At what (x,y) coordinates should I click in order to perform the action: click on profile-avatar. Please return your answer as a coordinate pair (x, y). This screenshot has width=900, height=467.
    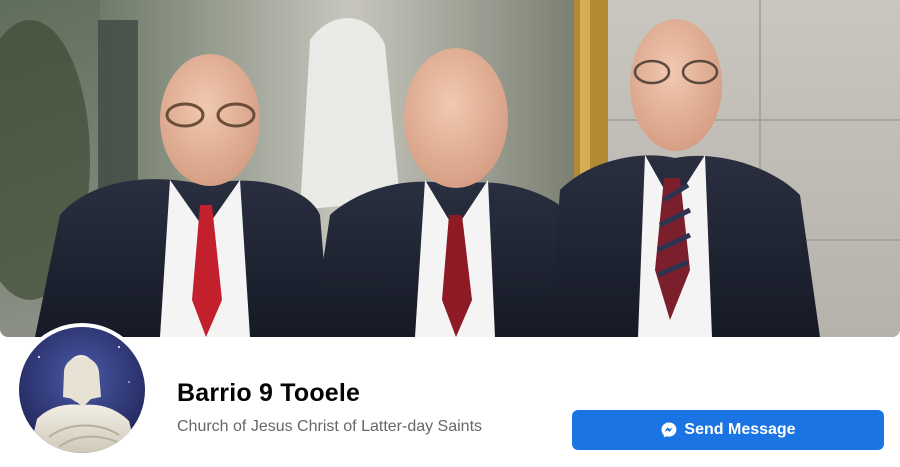
    Looking at the image, I should click on (82, 390).